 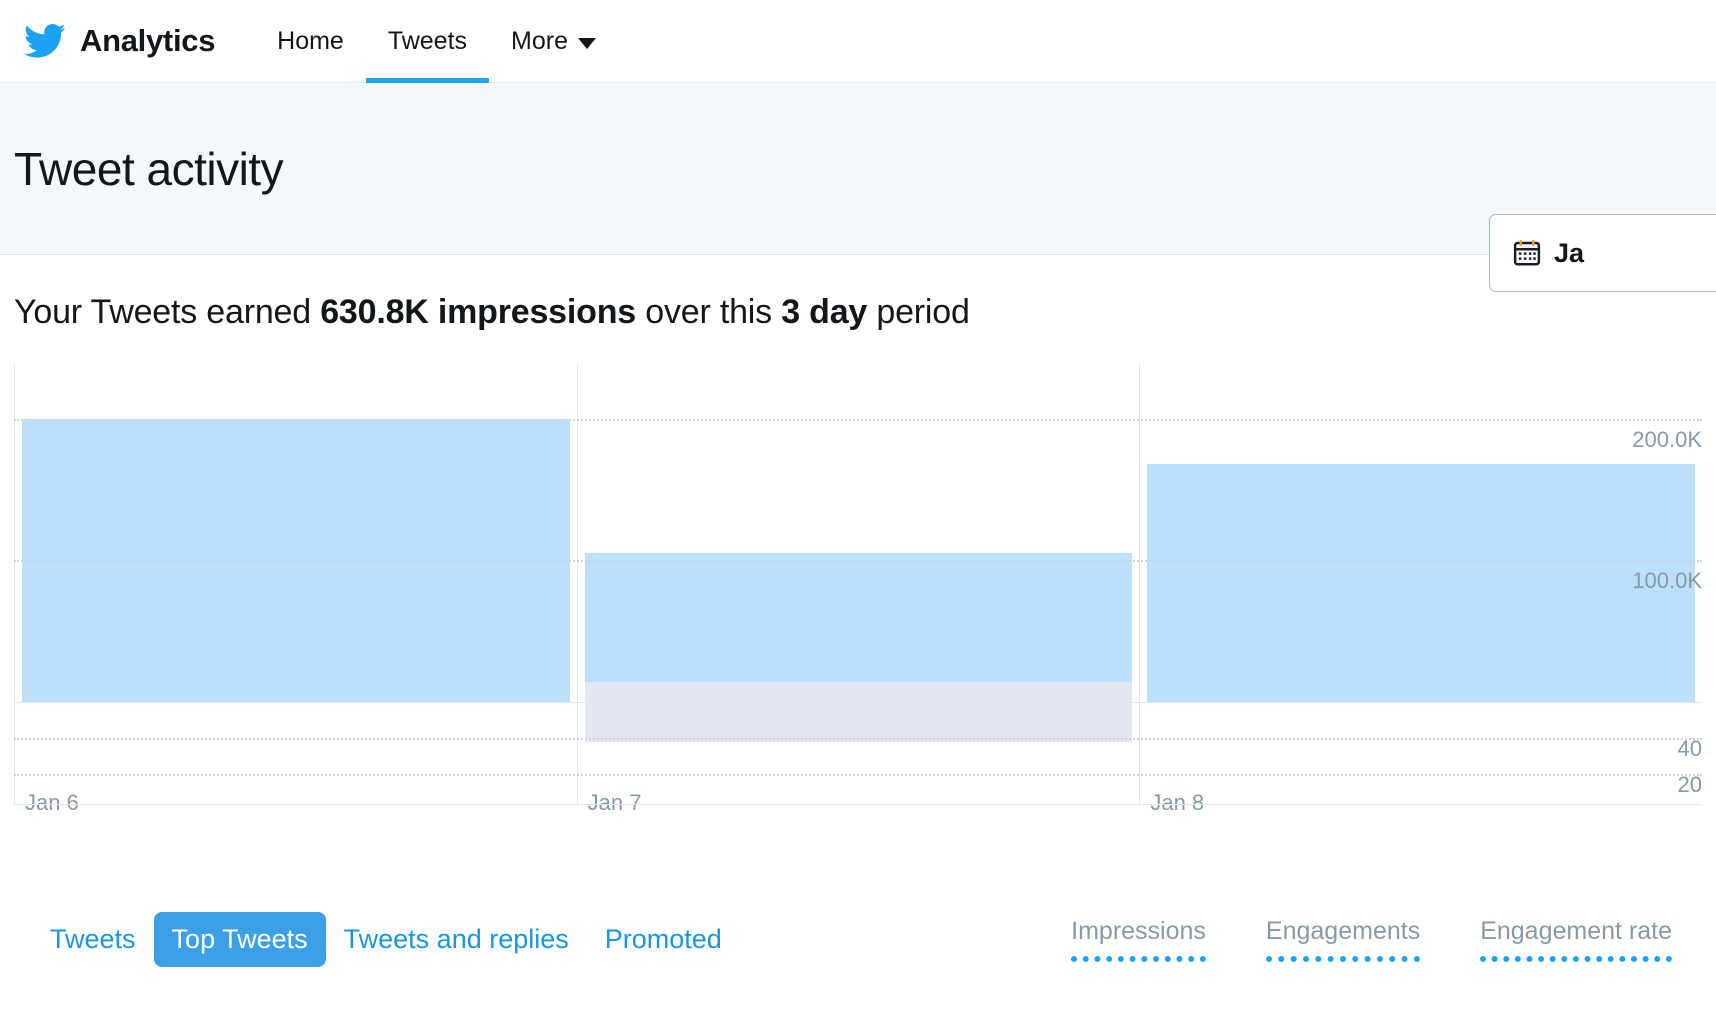 I want to click on summary-suffix: period, so click(x=918, y=312).